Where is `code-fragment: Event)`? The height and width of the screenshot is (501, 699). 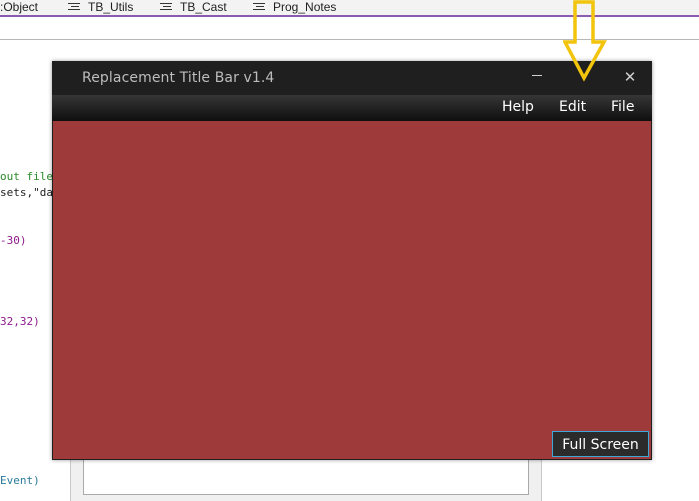 code-fragment: Event) is located at coordinates (20, 480).